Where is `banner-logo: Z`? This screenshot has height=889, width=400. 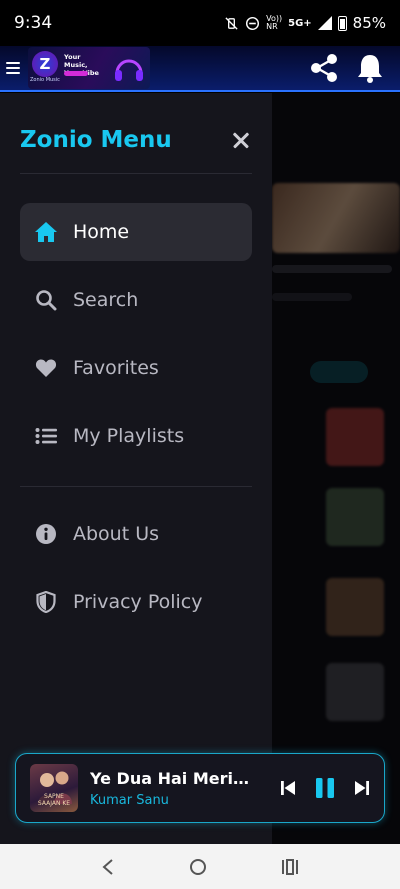 banner-logo: Z is located at coordinates (45, 64).